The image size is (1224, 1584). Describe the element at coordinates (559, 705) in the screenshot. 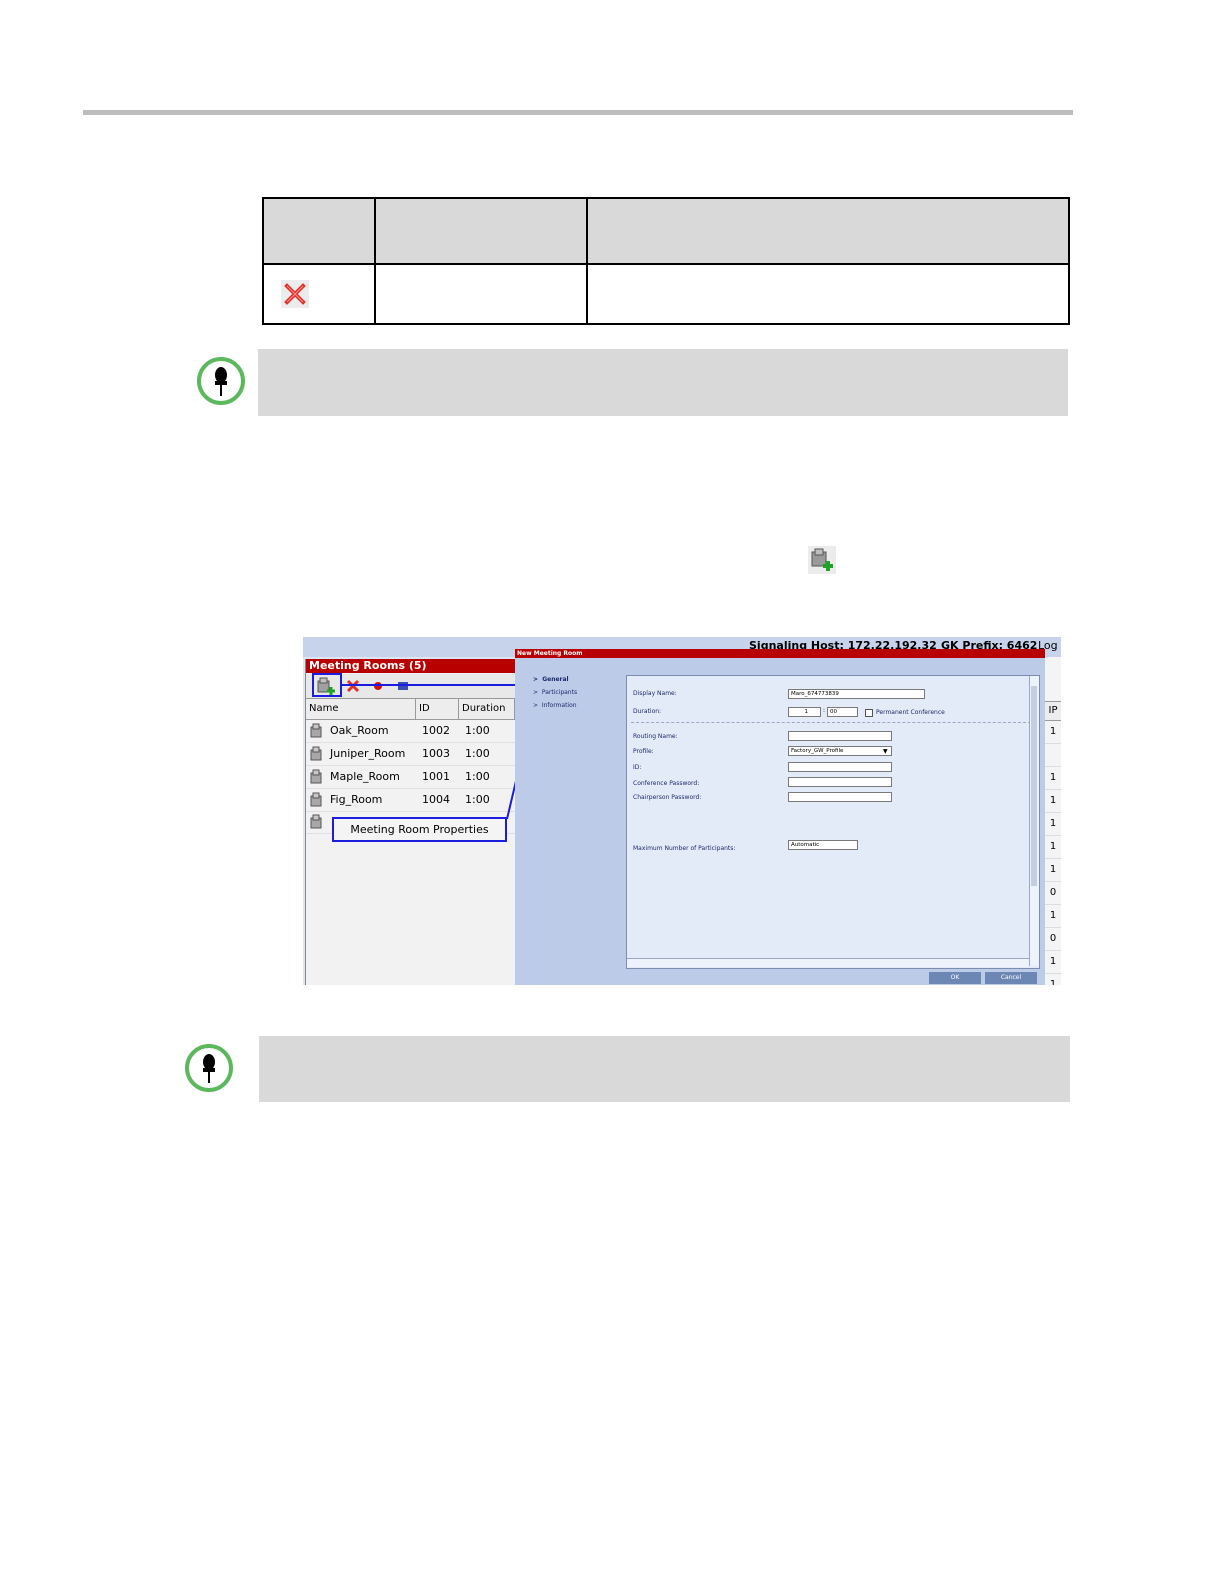

I see `nav-information-label: Information` at that location.